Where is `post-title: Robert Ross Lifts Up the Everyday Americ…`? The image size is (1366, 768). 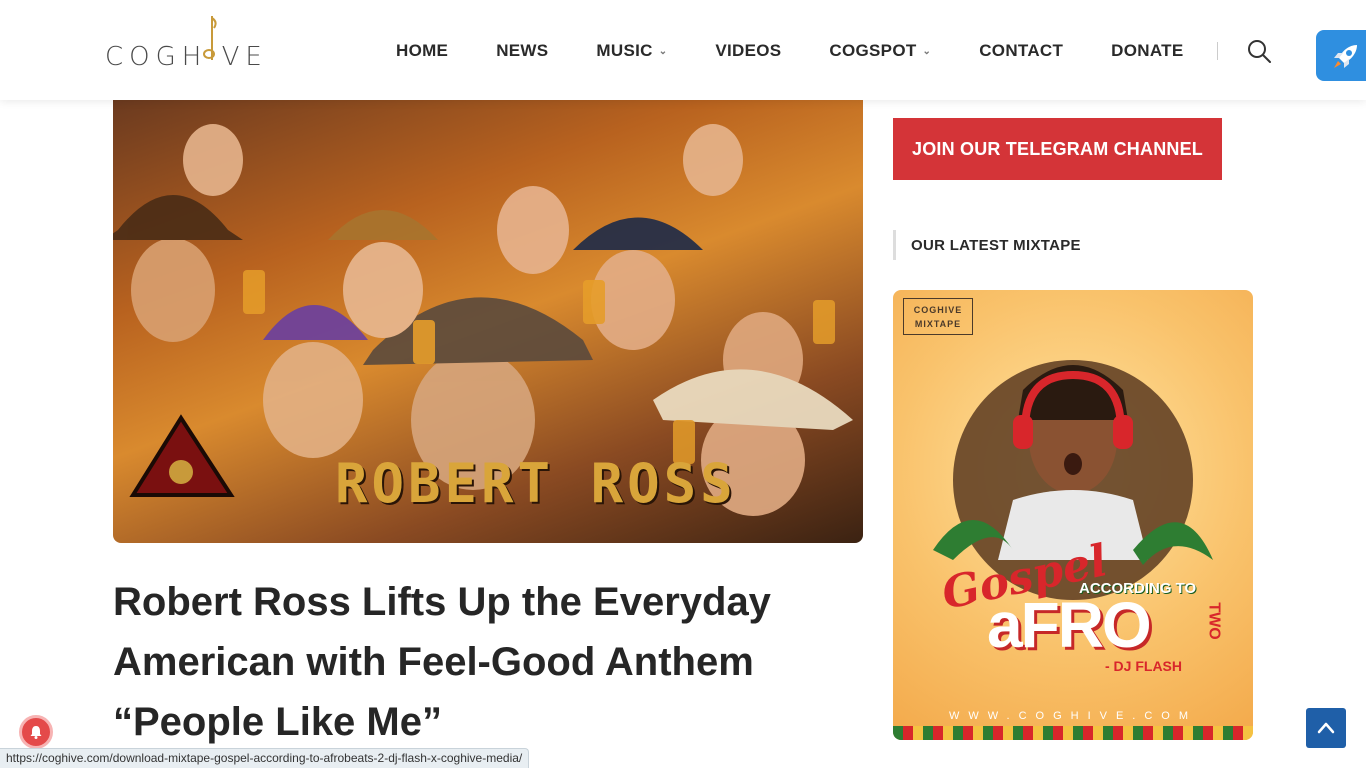
post-title: Robert Ross Lifts Up the Everyday Americ… is located at coordinates (442, 662).